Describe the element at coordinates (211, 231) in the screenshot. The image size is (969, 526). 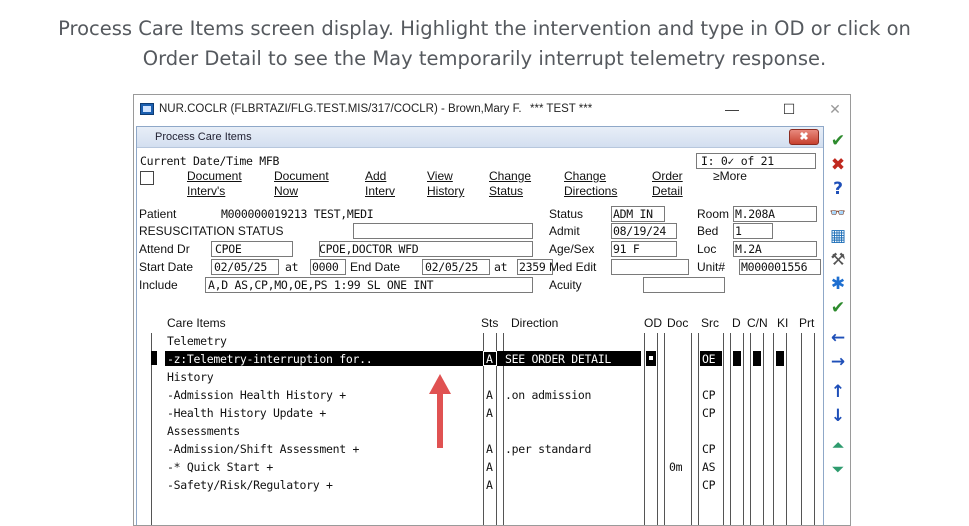
I see `resuscitation-status-label: RESUSCITATION STATUS` at that location.